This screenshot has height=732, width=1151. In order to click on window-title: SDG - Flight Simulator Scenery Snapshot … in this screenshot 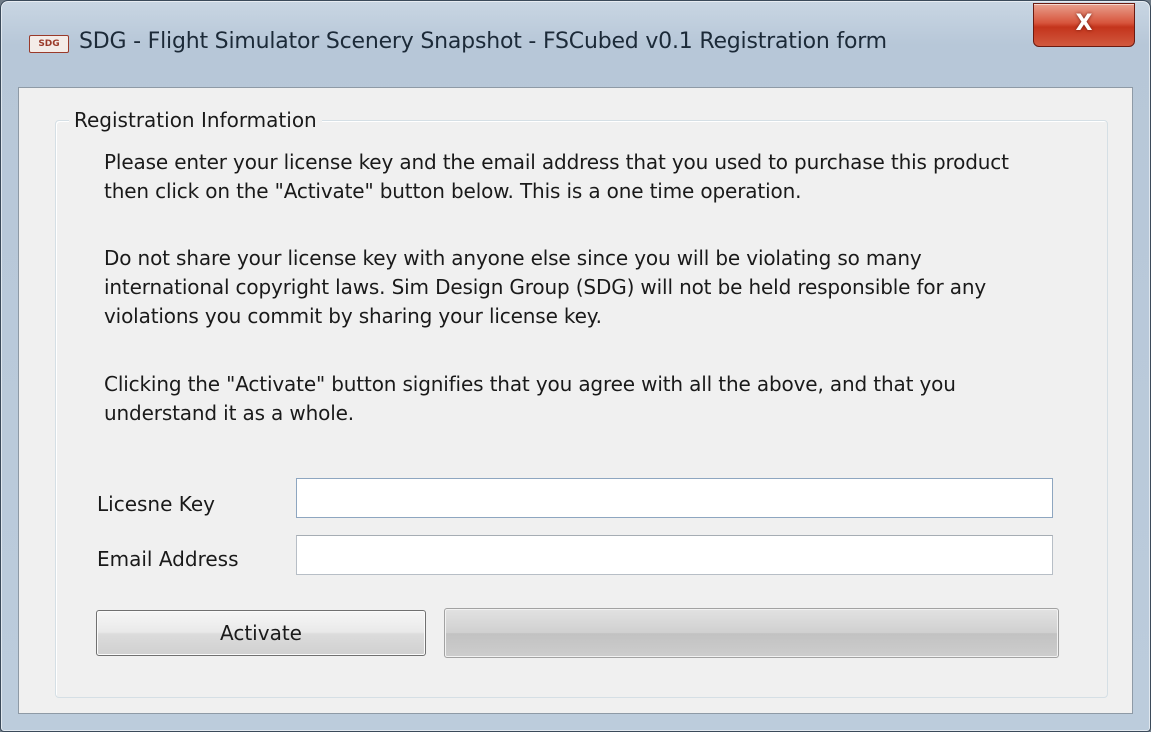, I will do `click(483, 41)`.